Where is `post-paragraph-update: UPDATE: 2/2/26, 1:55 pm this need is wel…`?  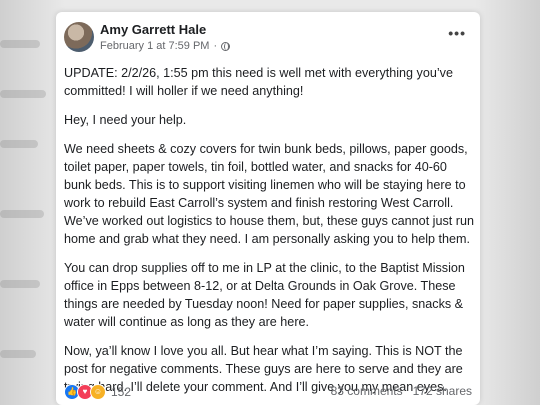 post-paragraph-update: UPDATE: 2/2/26, 1:55 pm this need is wel… is located at coordinates (258, 82).